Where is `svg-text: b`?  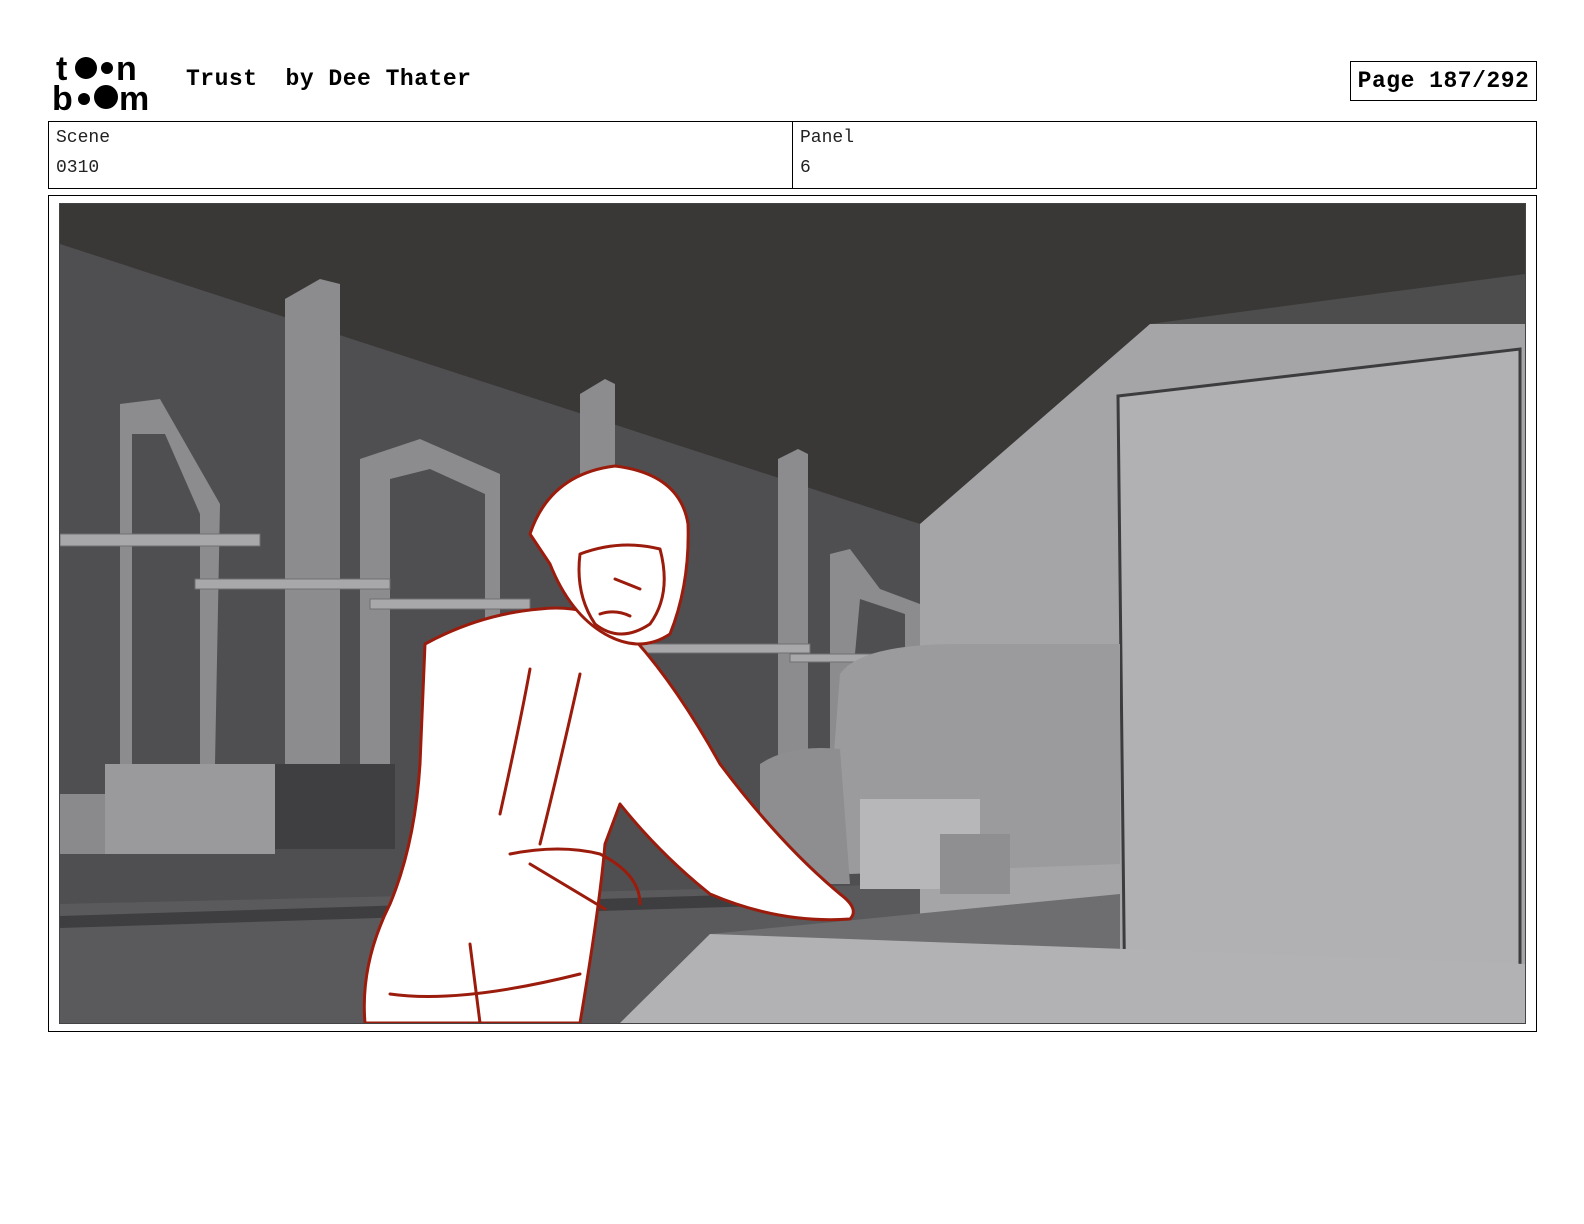 svg-text: b is located at coordinates (62, 97).